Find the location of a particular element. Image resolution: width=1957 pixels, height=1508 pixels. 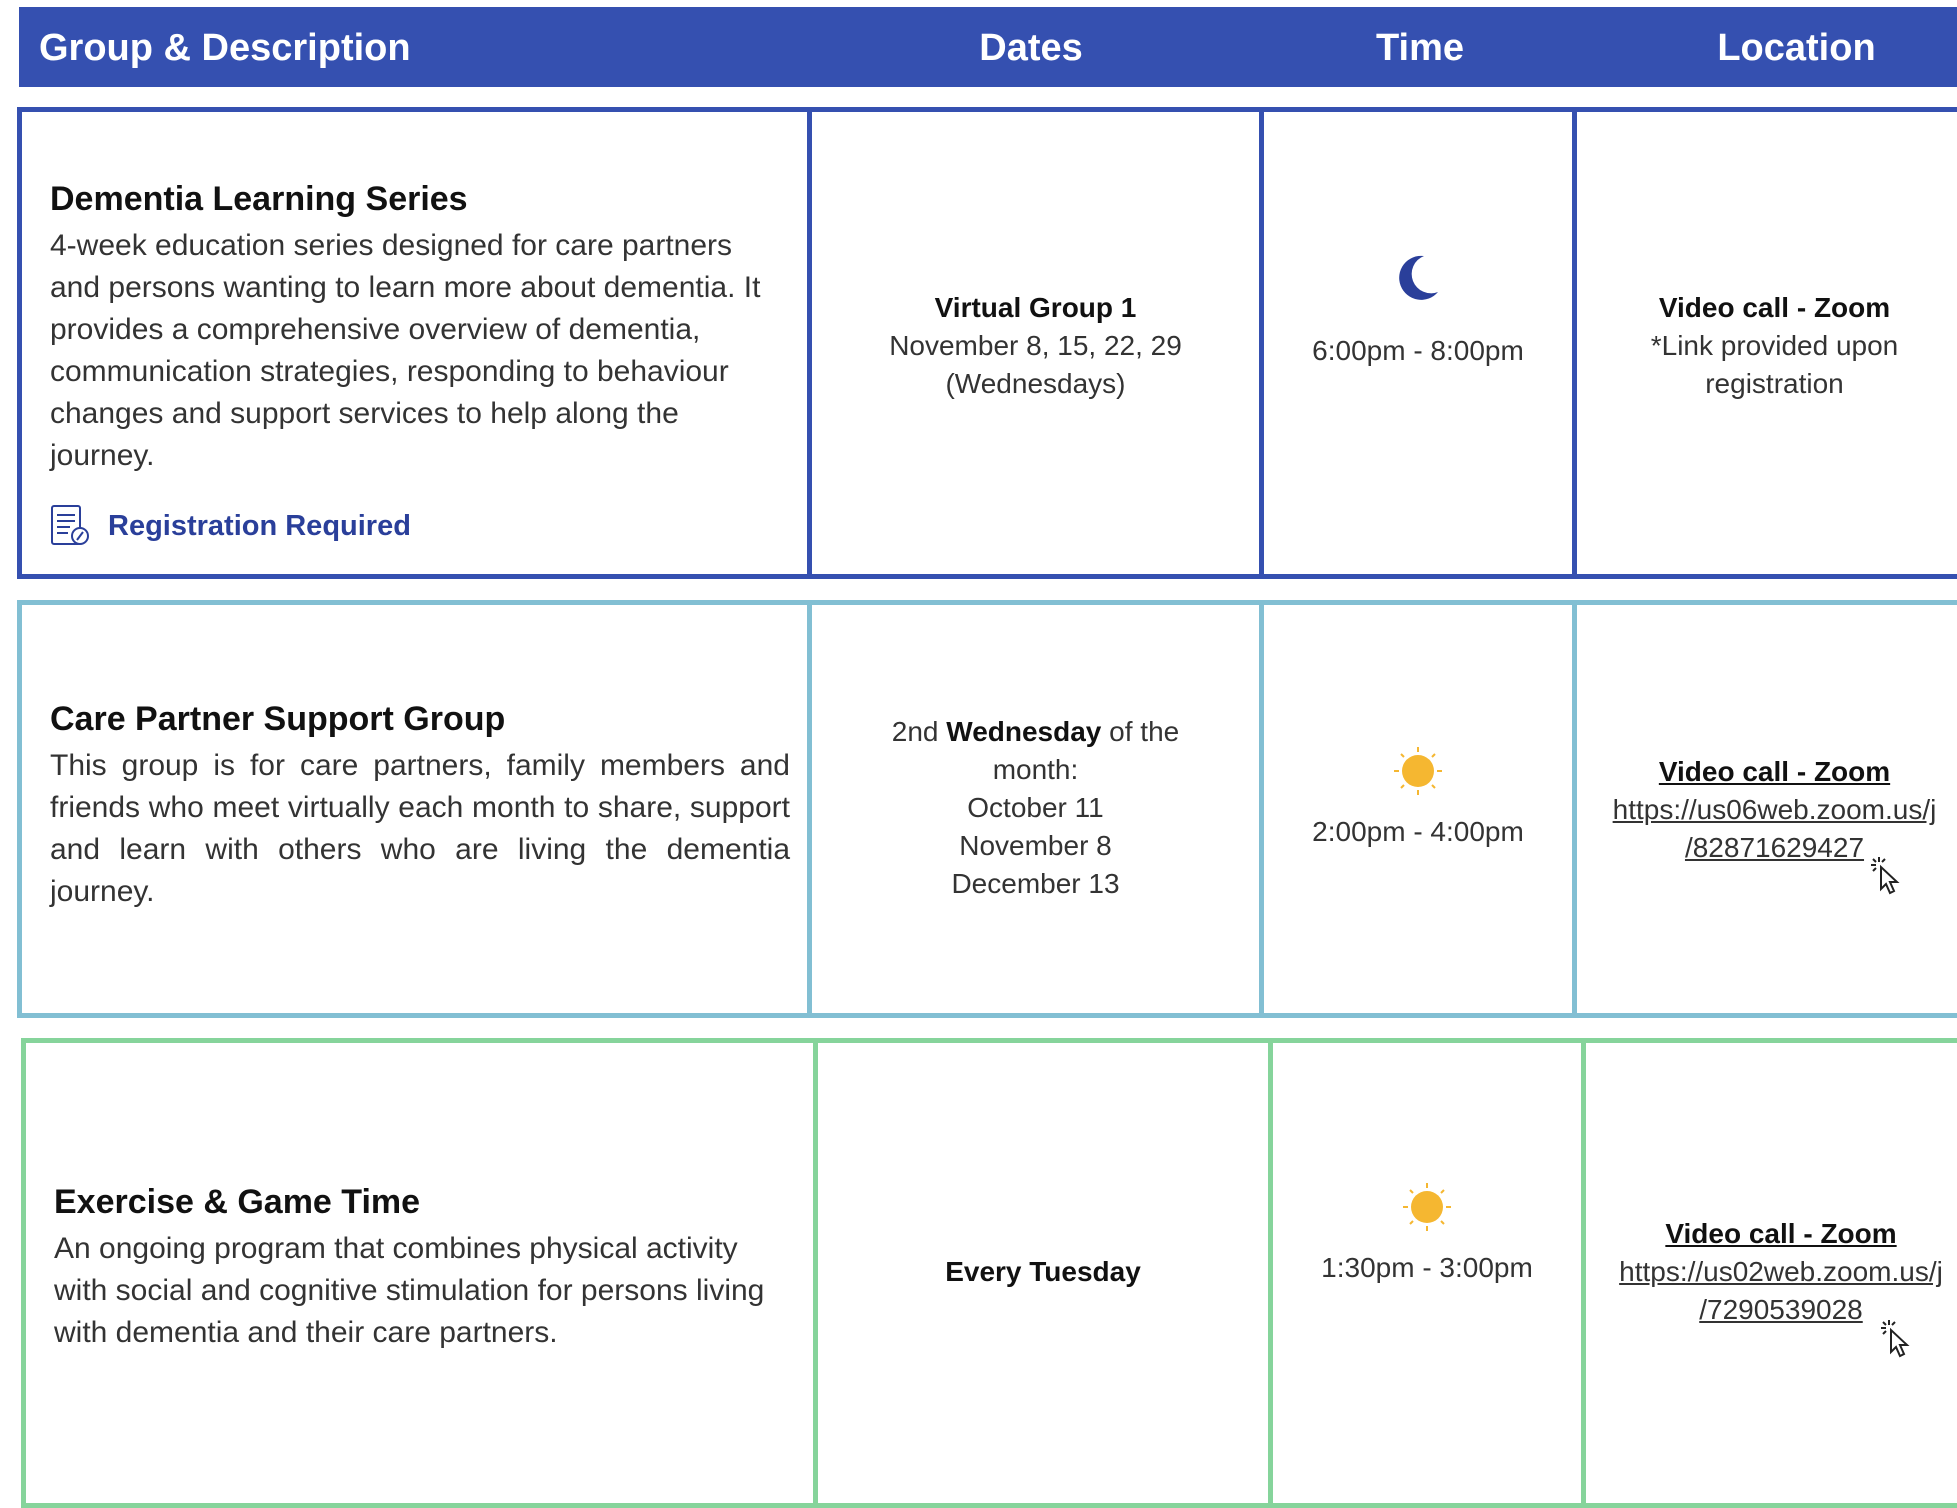

zoom-link: https://us06web.zoom.us/j is located at coordinates (1767, 810).